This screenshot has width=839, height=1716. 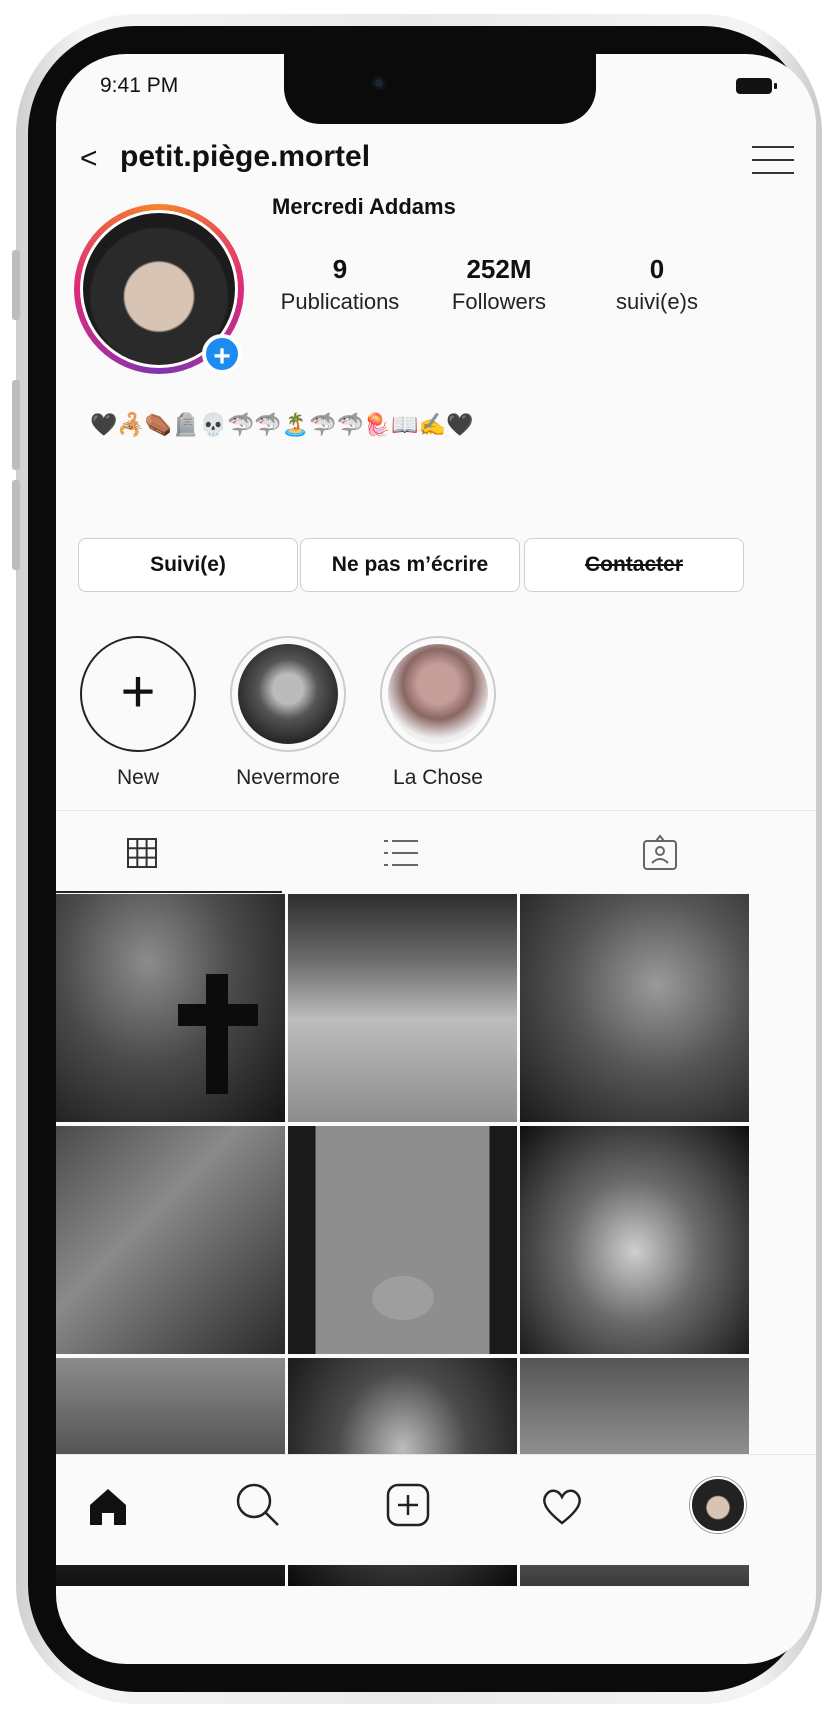 I want to click on stat-following: 0 suivi(e)s, so click(x=657, y=284).